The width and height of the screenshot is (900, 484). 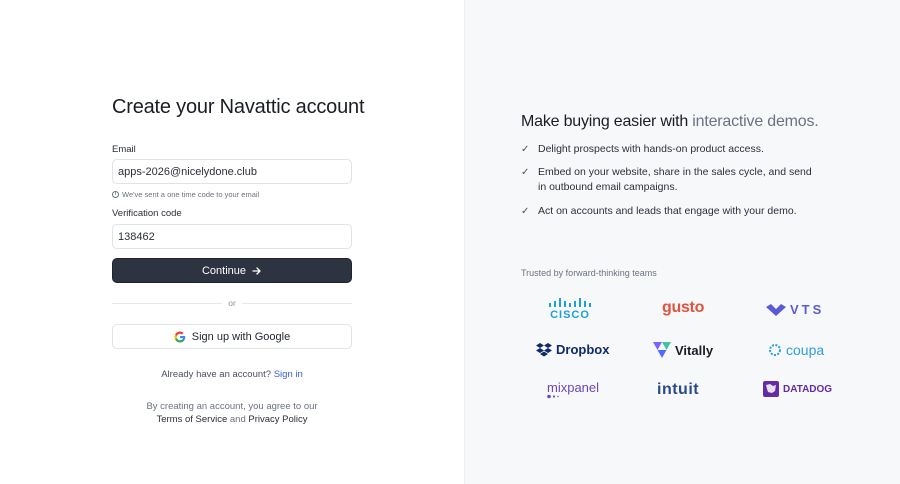 I want to click on mixpanel-logo: mixpanel, so click(x=573, y=390).